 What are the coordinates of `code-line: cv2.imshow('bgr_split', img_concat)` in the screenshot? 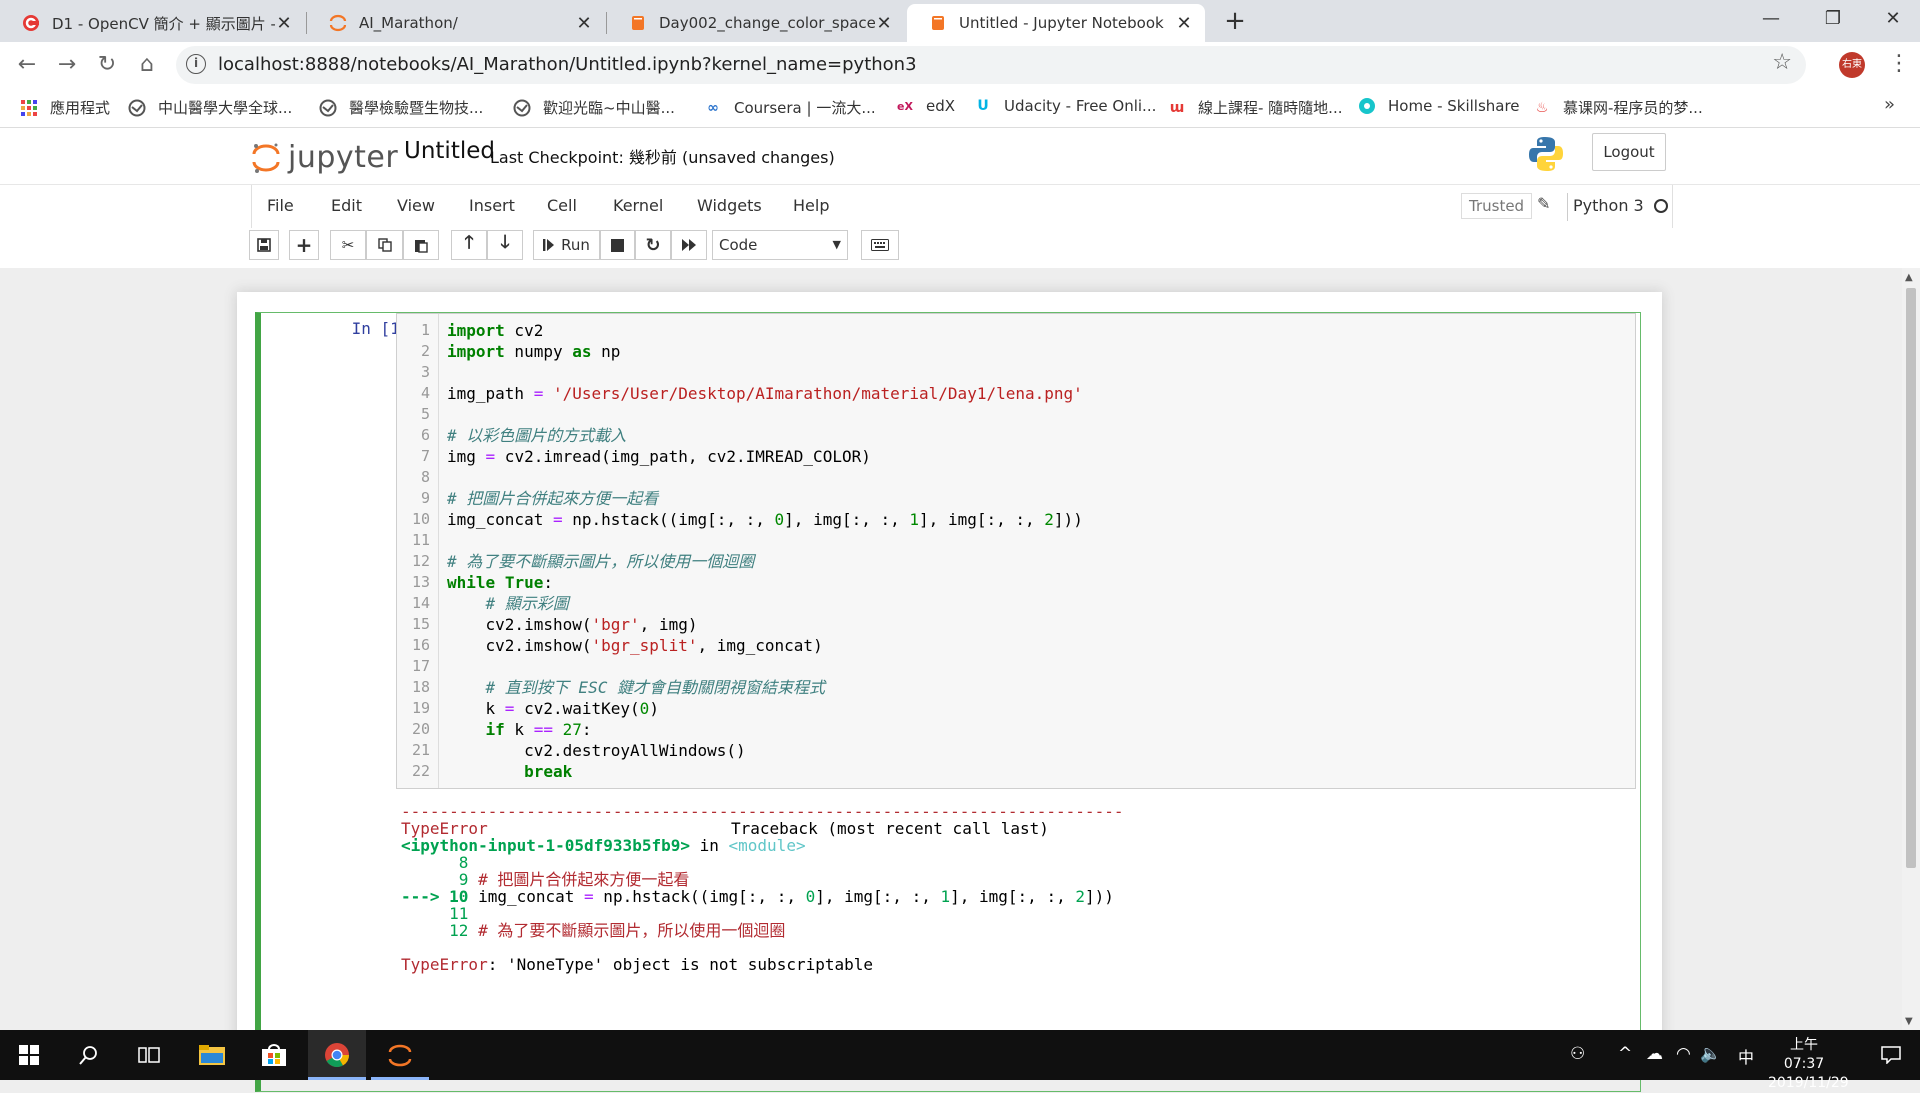 It's located at (635, 645).